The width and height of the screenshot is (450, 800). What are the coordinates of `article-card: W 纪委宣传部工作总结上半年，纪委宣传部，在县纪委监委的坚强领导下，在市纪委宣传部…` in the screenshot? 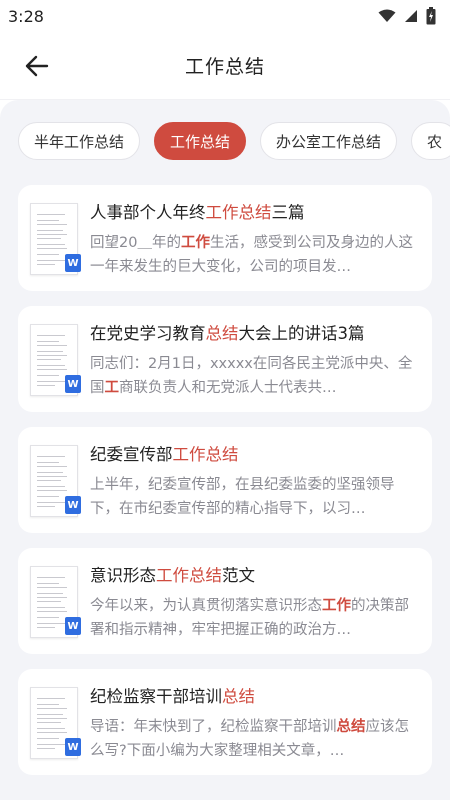 It's located at (225, 480).